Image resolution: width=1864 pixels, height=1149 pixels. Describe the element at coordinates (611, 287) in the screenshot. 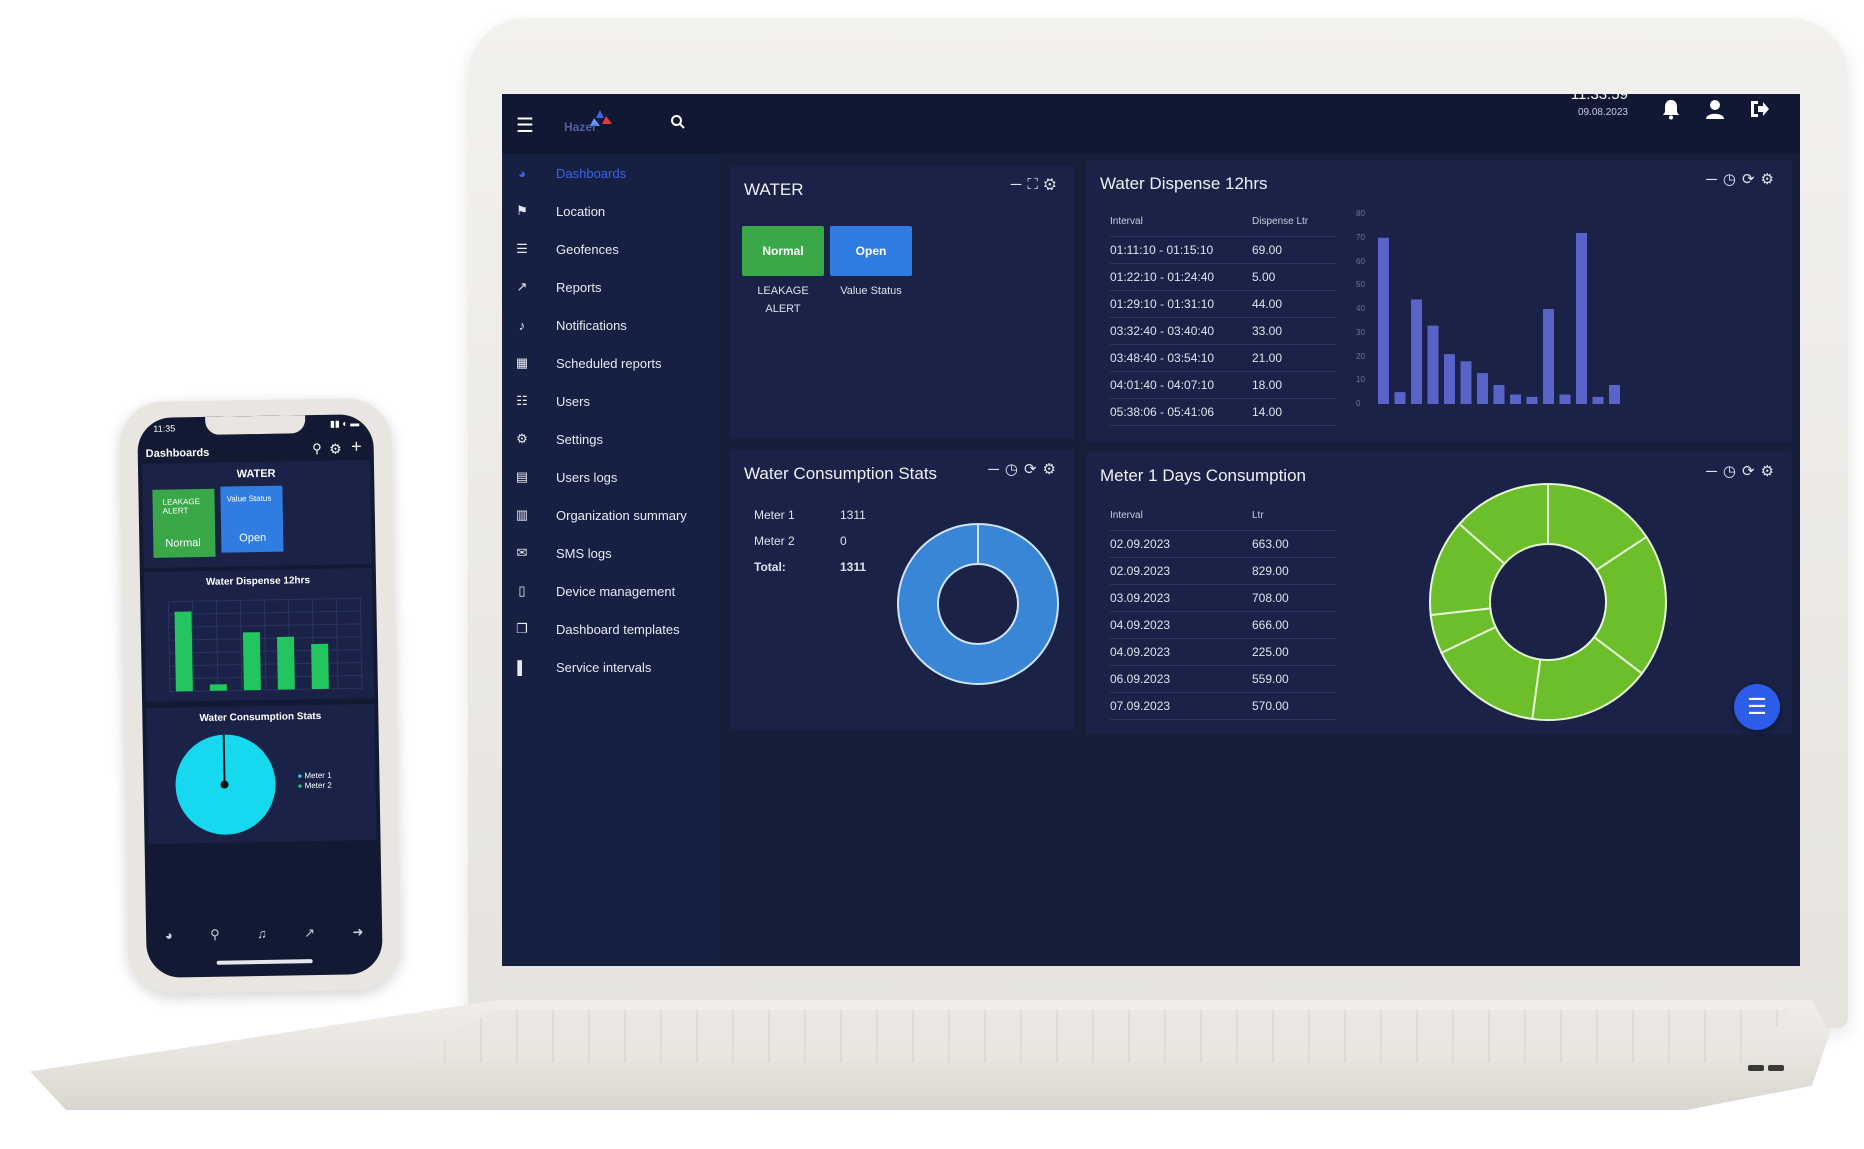

I see `sidebar-item-reports: ↗ Reports` at that location.